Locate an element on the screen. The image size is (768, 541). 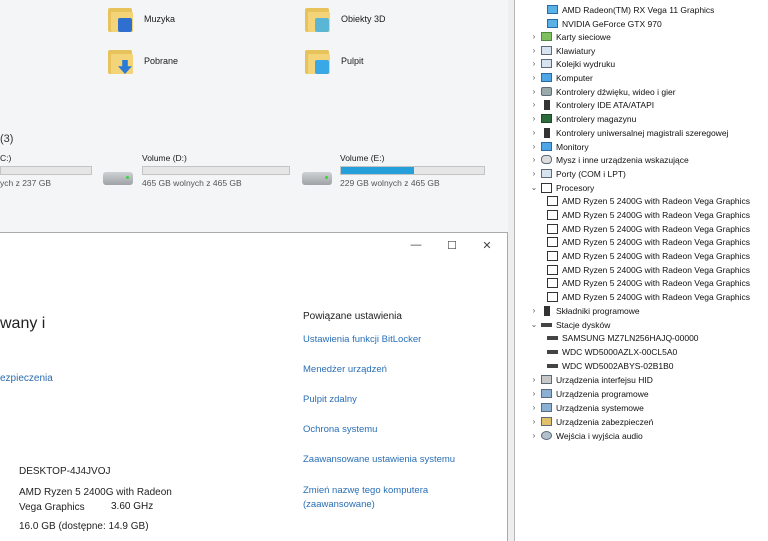
drive-usage-bar is located at coordinates (216, 170).